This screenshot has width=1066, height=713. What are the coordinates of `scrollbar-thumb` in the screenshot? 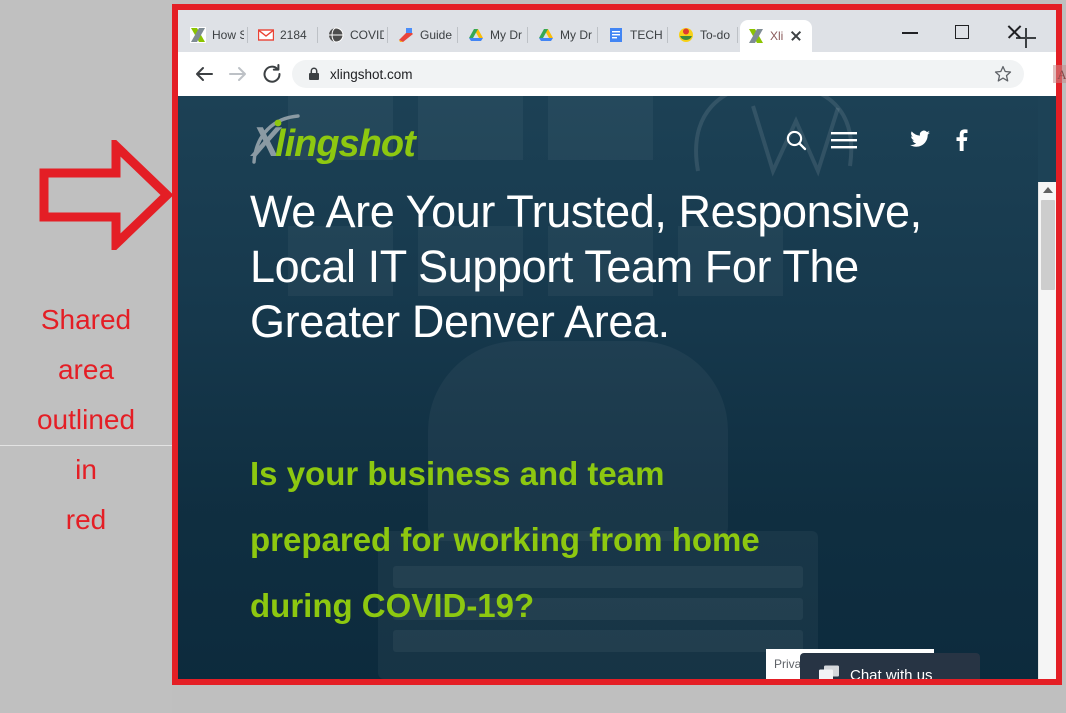 It's located at (1048, 245).